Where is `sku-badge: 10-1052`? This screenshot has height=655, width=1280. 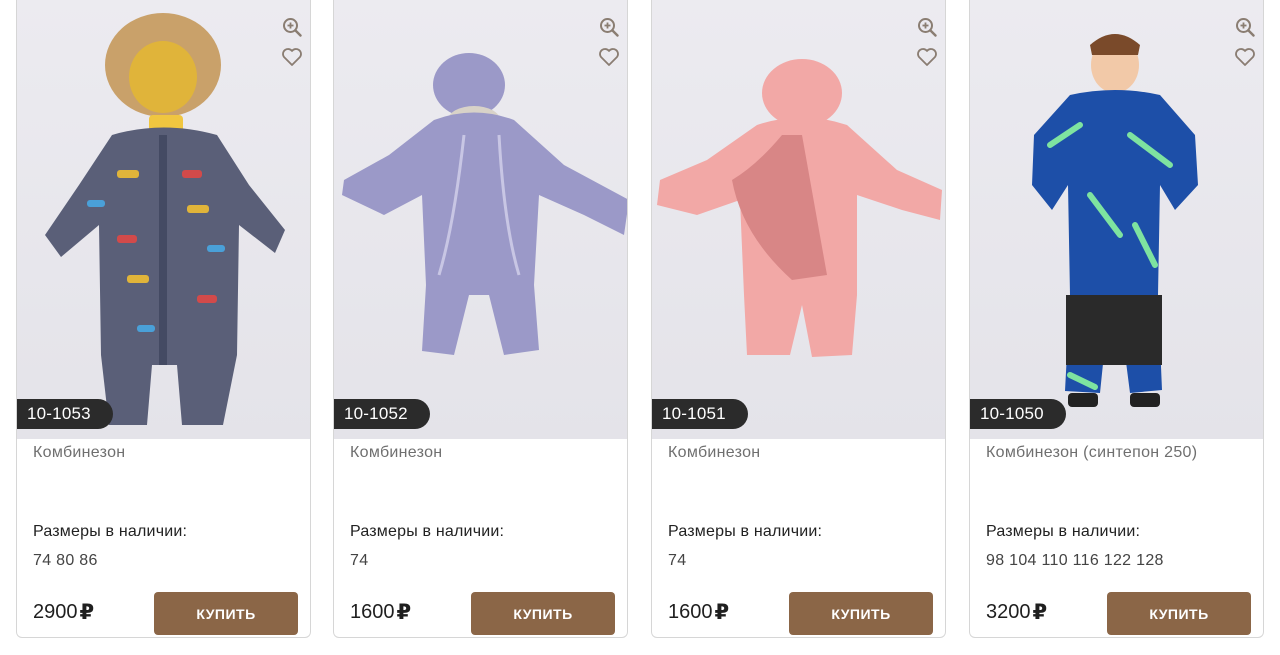
sku-badge: 10-1052 is located at coordinates (382, 414).